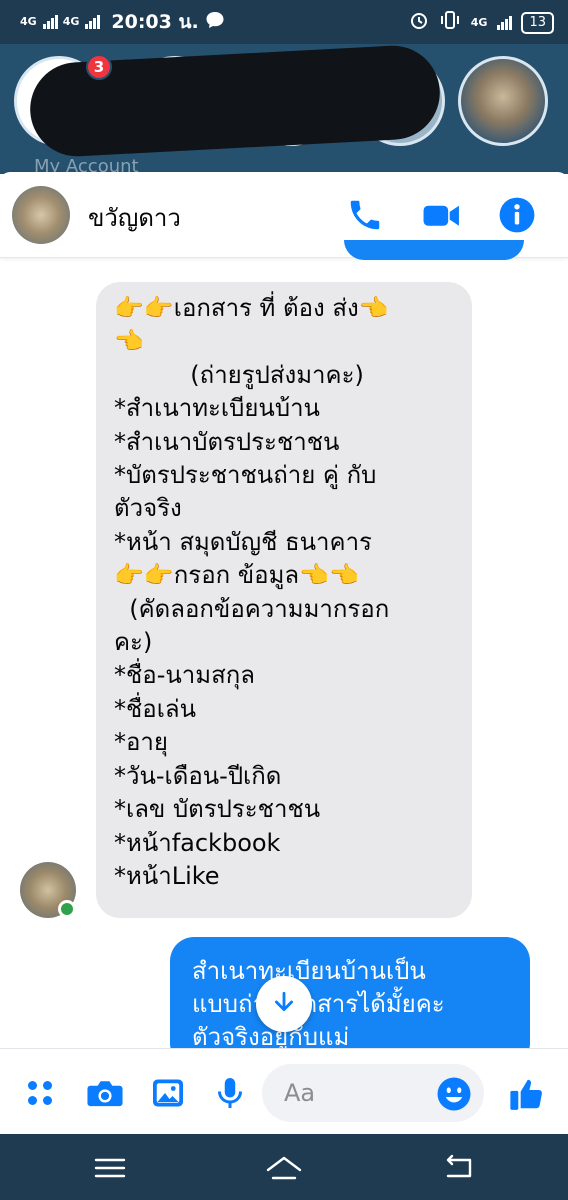 The width and height of the screenshot is (568, 1200). I want to click on network-type-right: 4G, so click(479, 22).